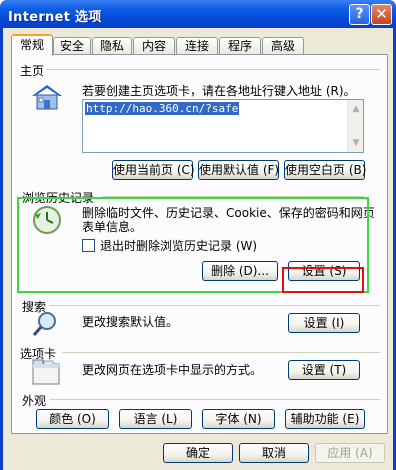 The image size is (396, 470). I want to click on home-url-textarea: http://hao.360.cn/?safe ▲ ▼, so click(223, 126).